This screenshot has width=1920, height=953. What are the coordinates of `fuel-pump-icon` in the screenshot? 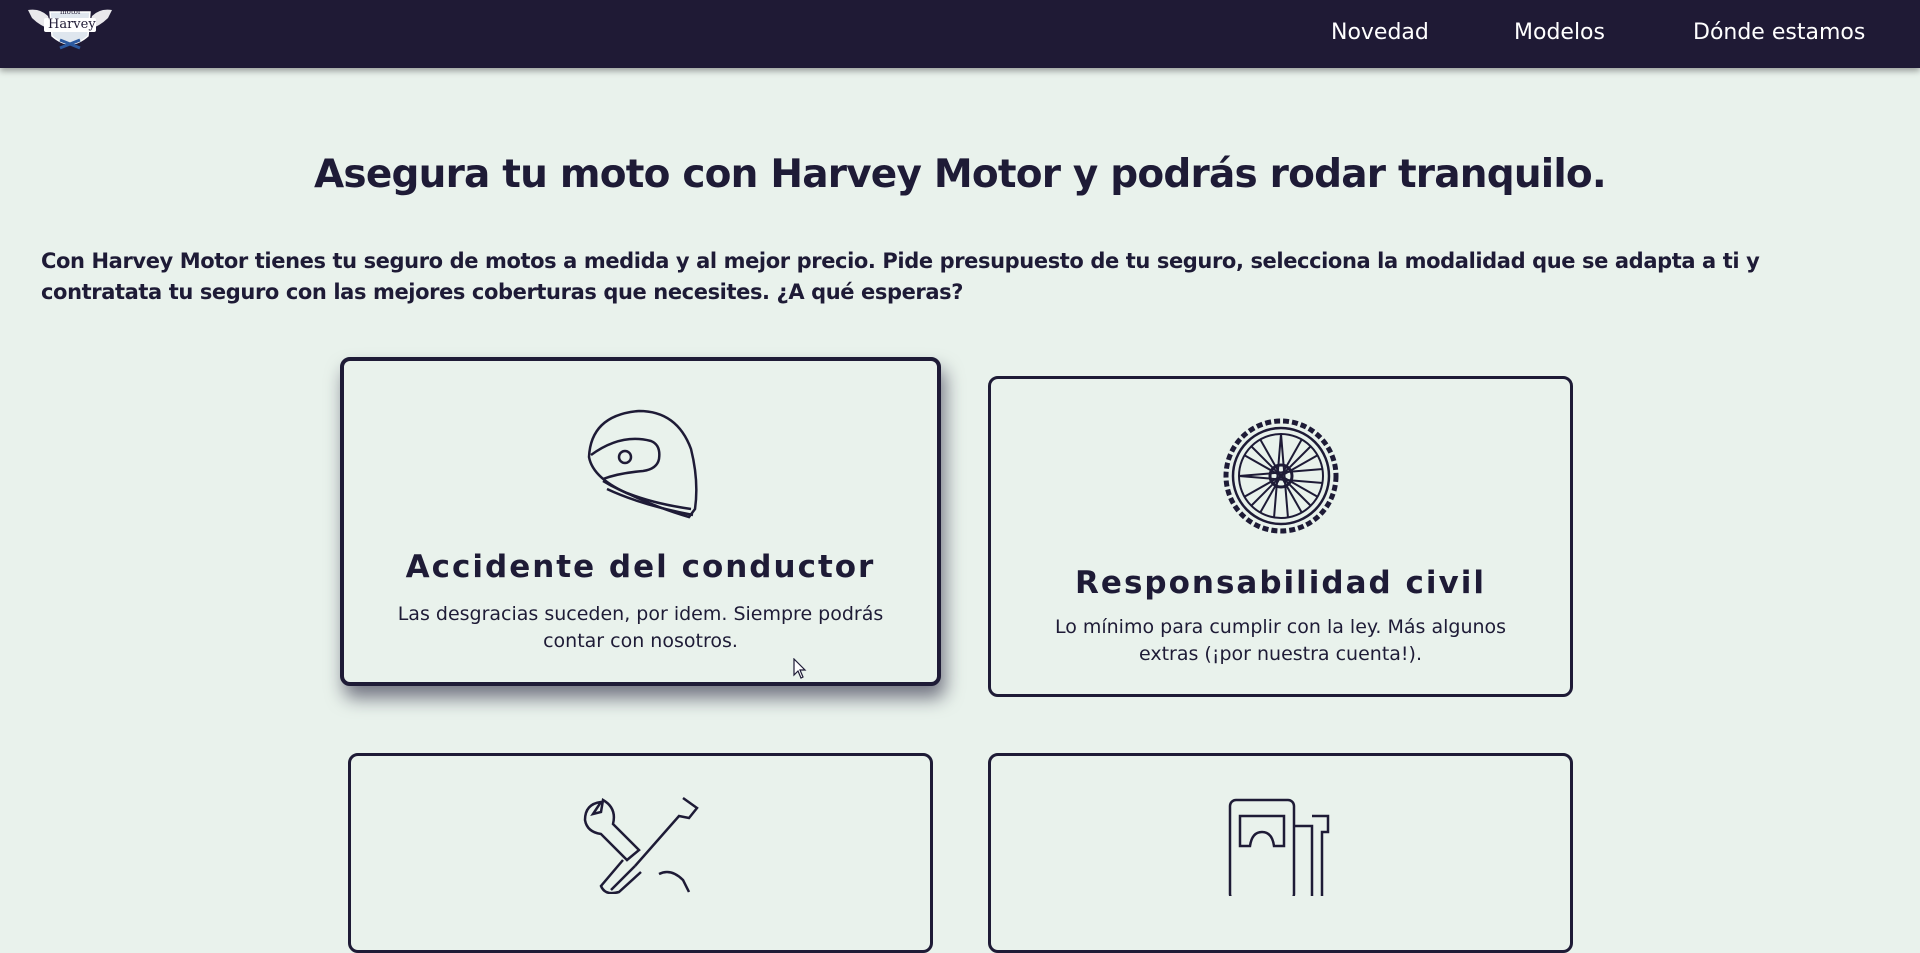 It's located at (1278, 847).